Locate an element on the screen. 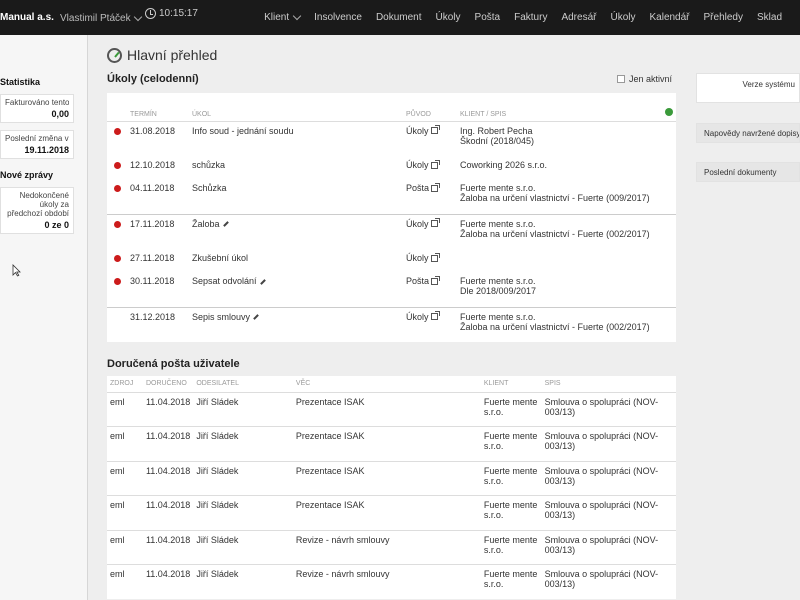 This screenshot has width=800, height=600. nav-ukoly: Úkoly is located at coordinates (448, 17).